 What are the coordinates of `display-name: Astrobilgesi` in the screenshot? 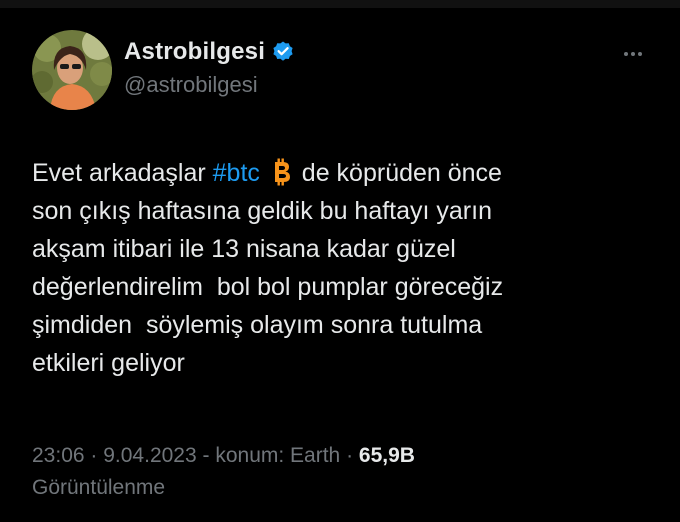 It's located at (194, 52).